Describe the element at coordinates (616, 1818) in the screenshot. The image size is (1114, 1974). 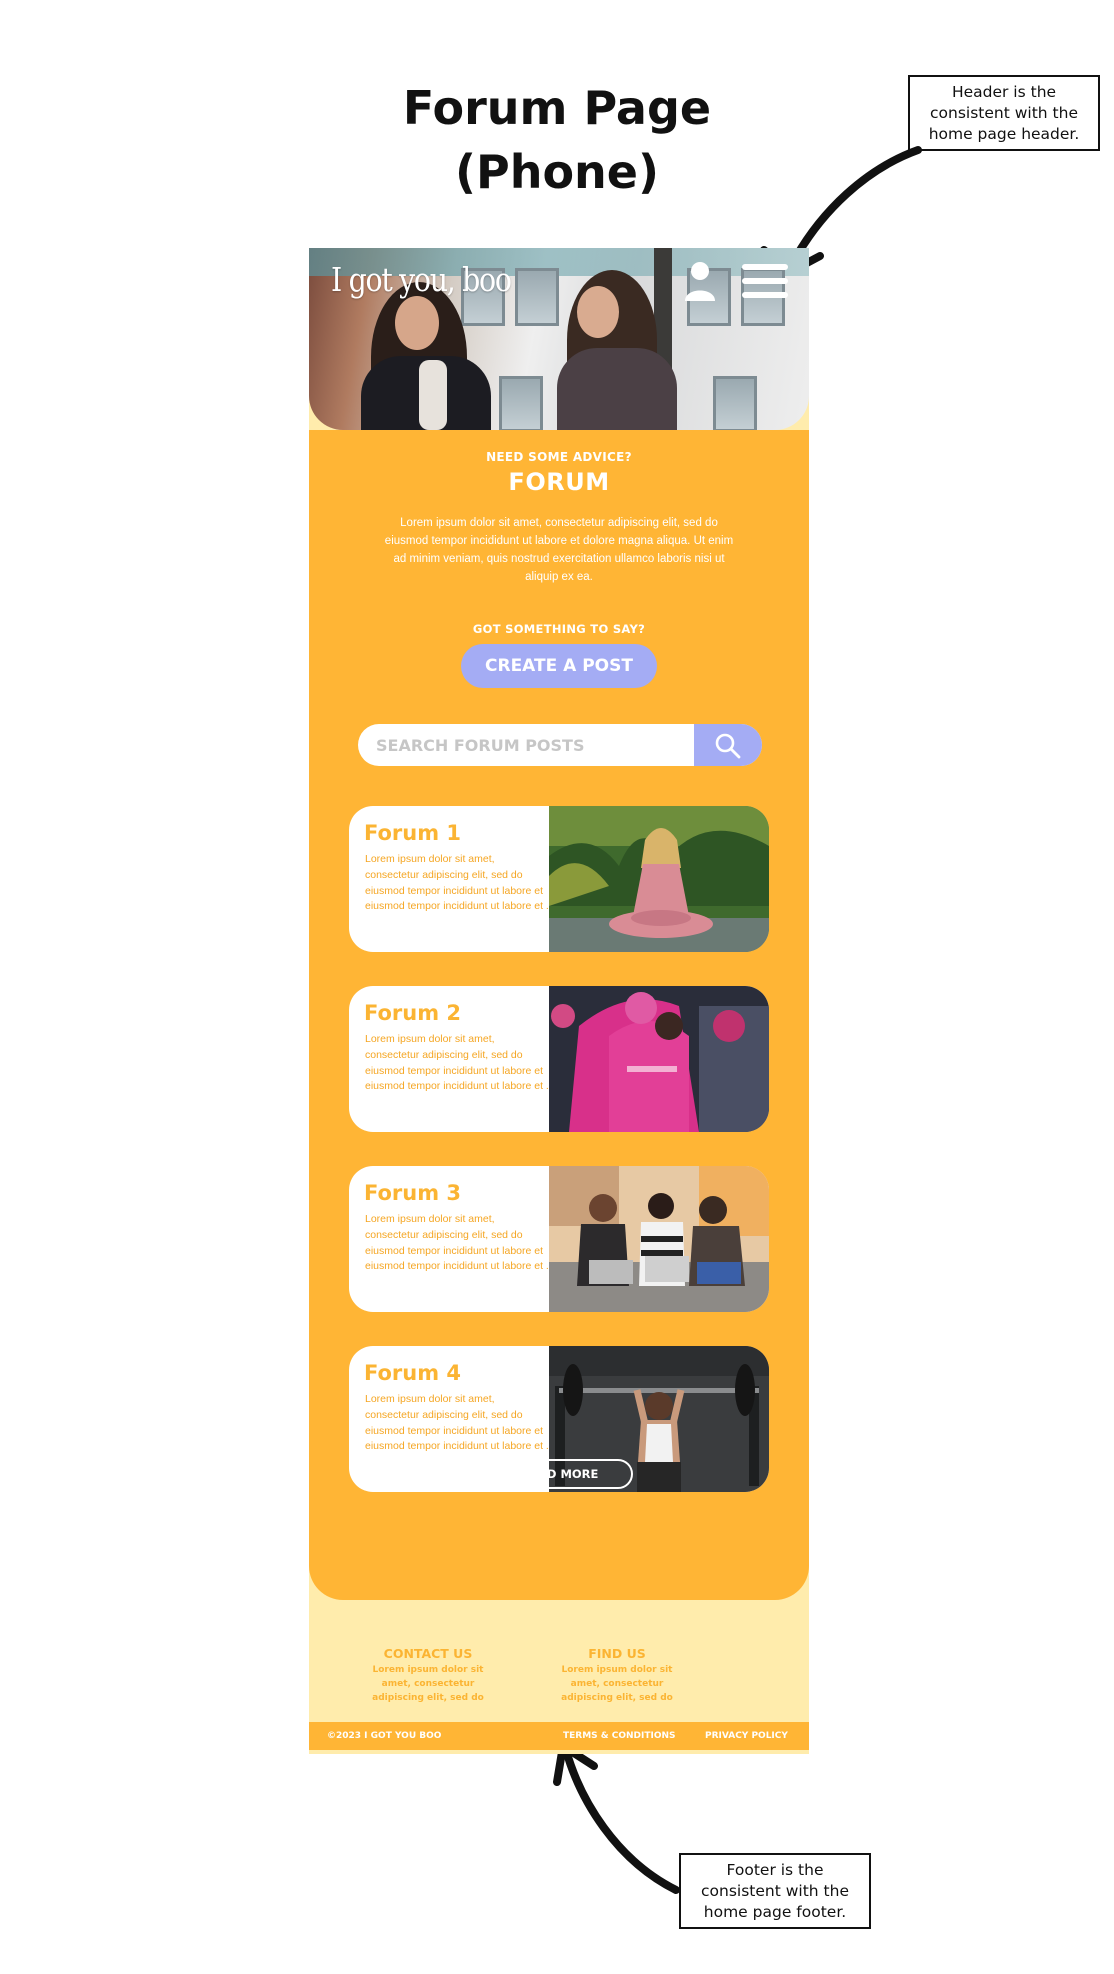
I see `footer-arrow-icon` at that location.